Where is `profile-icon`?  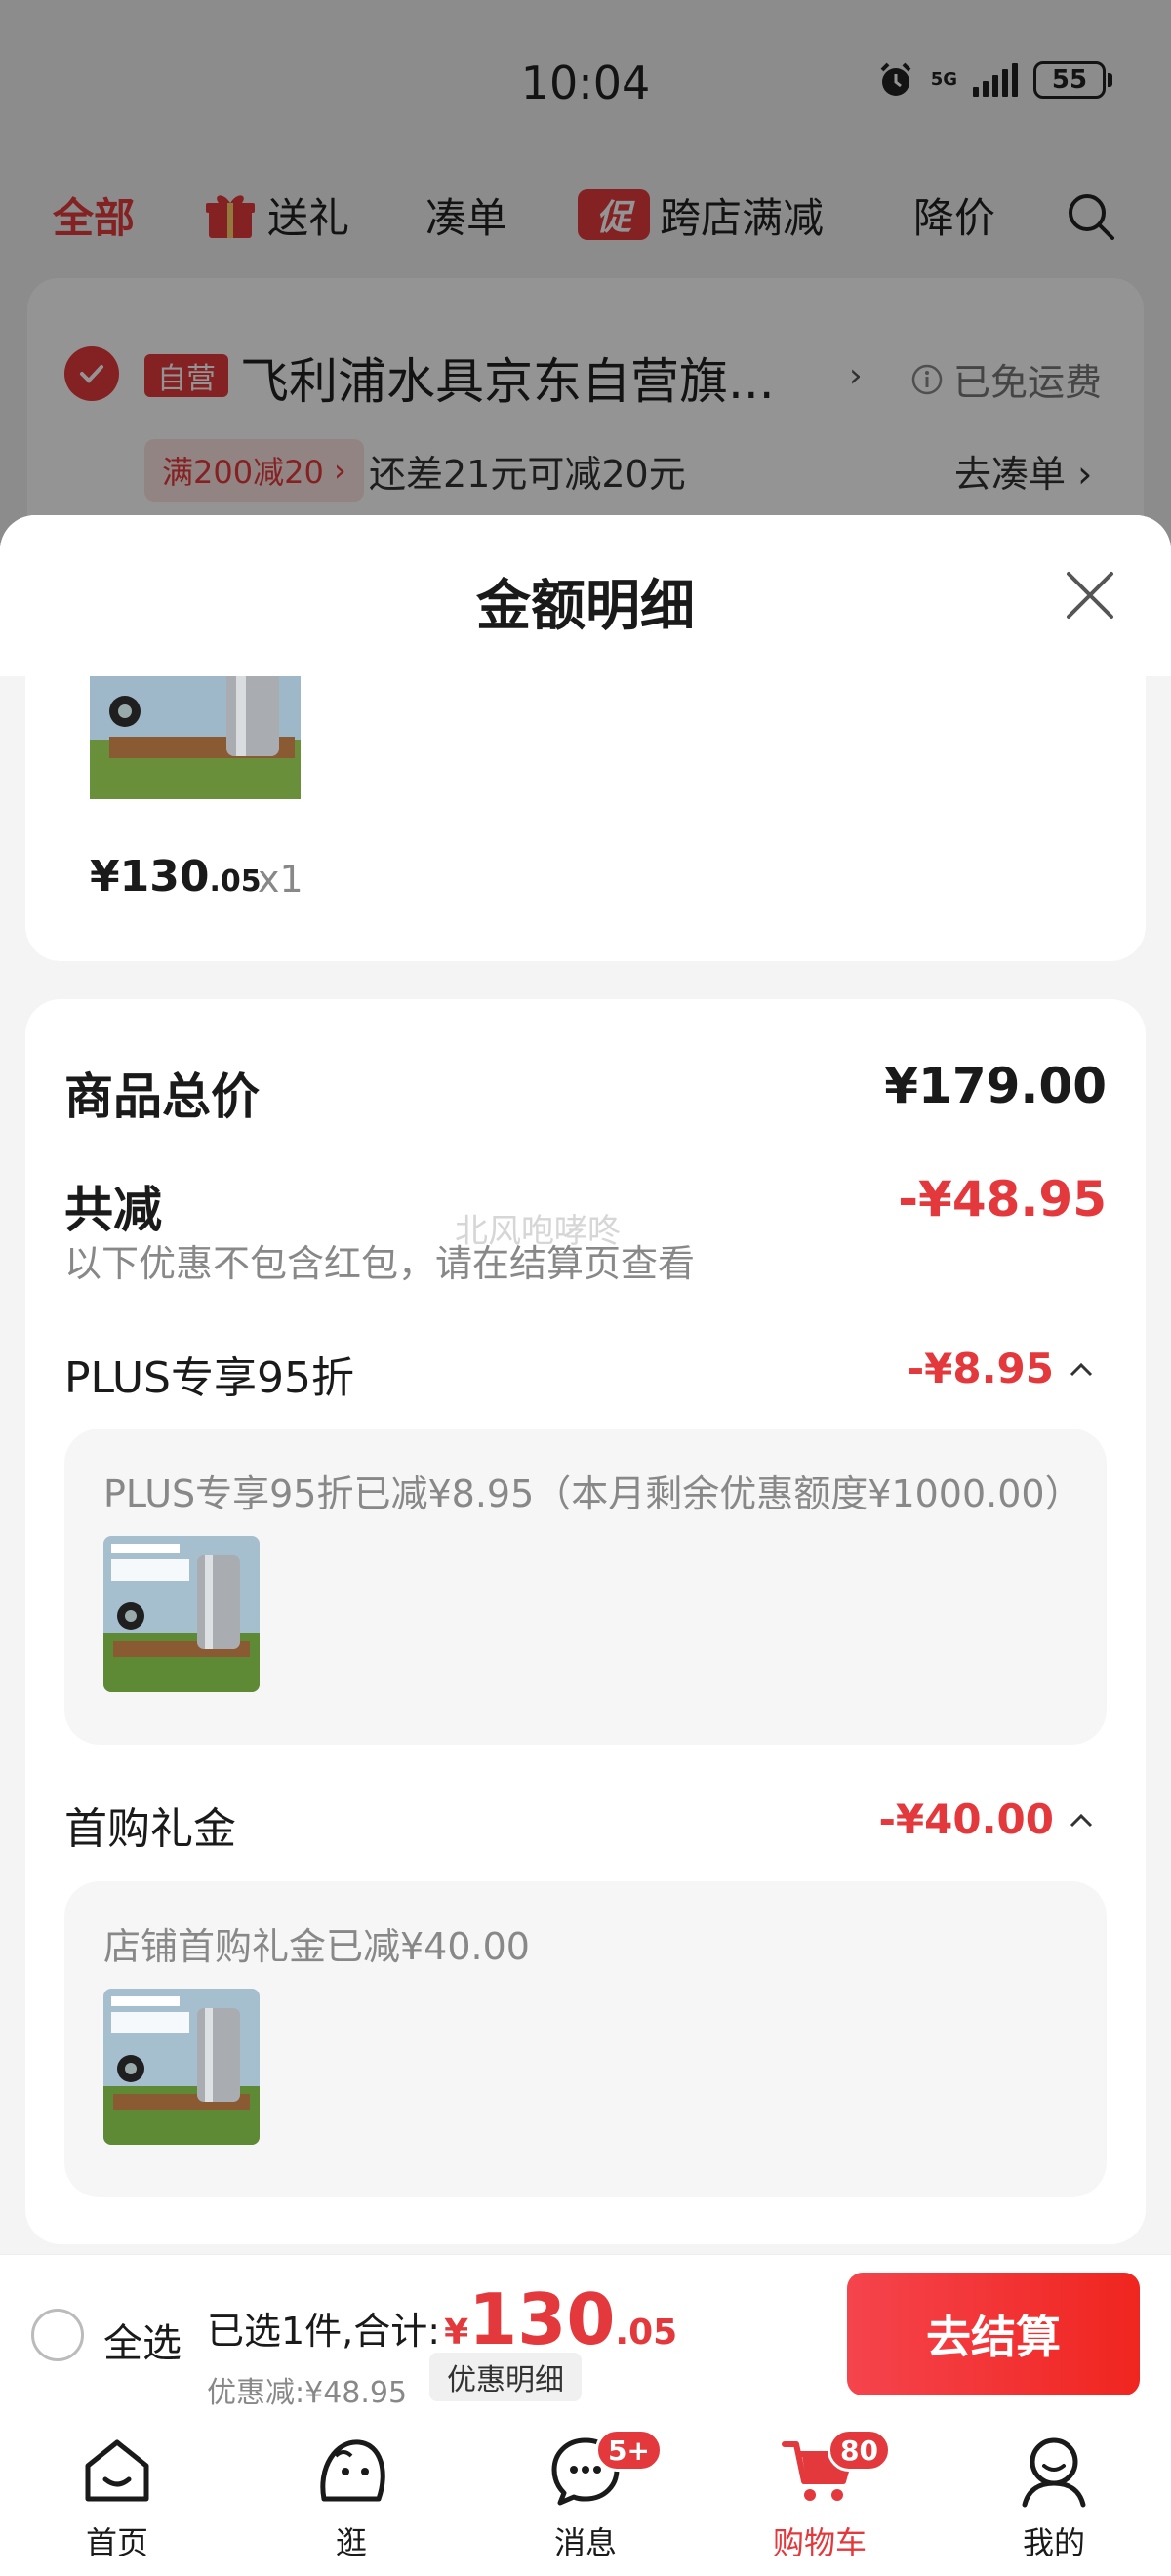 profile-icon is located at coordinates (1054, 2472).